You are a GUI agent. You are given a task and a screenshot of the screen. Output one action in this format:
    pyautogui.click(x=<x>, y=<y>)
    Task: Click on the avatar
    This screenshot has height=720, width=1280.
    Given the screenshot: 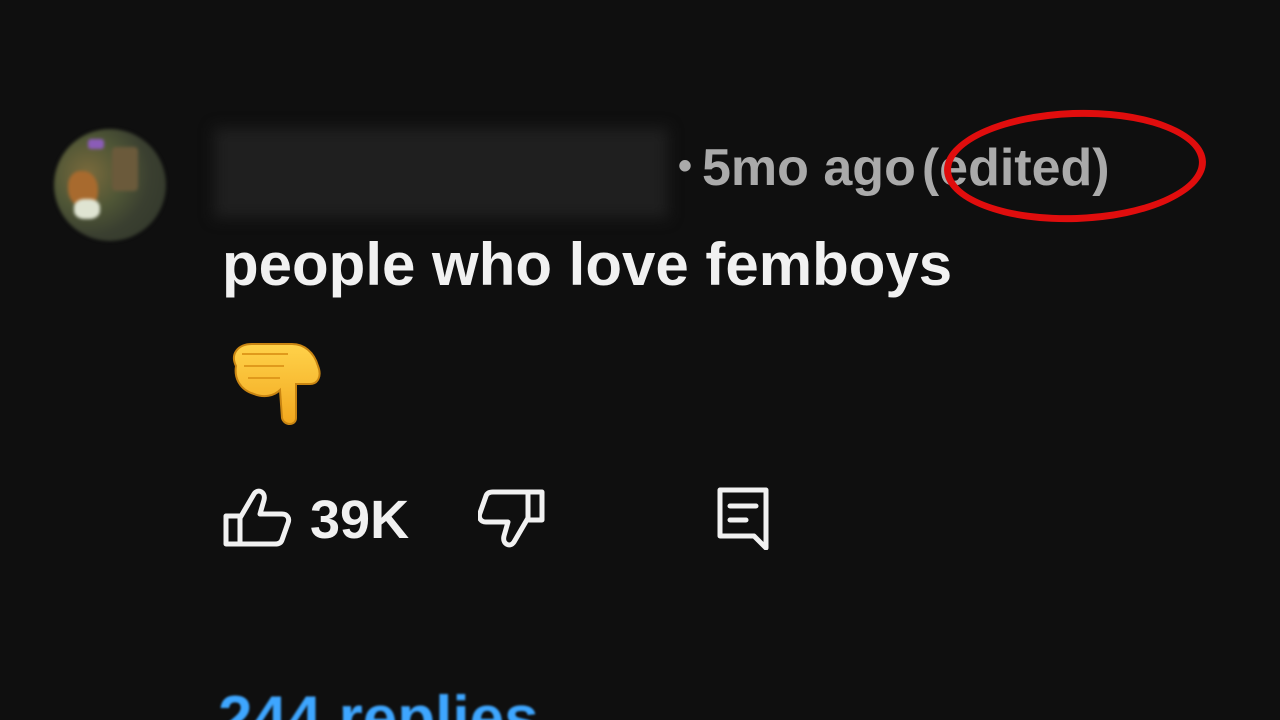 What is the action you would take?
    pyautogui.click(x=110, y=185)
    